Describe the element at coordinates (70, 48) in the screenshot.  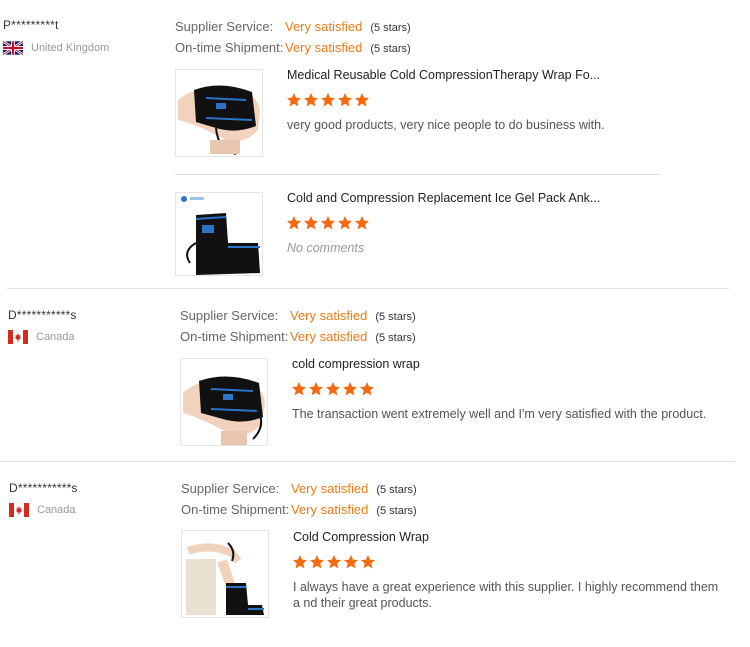
I see `country-label: United Kingdom` at that location.